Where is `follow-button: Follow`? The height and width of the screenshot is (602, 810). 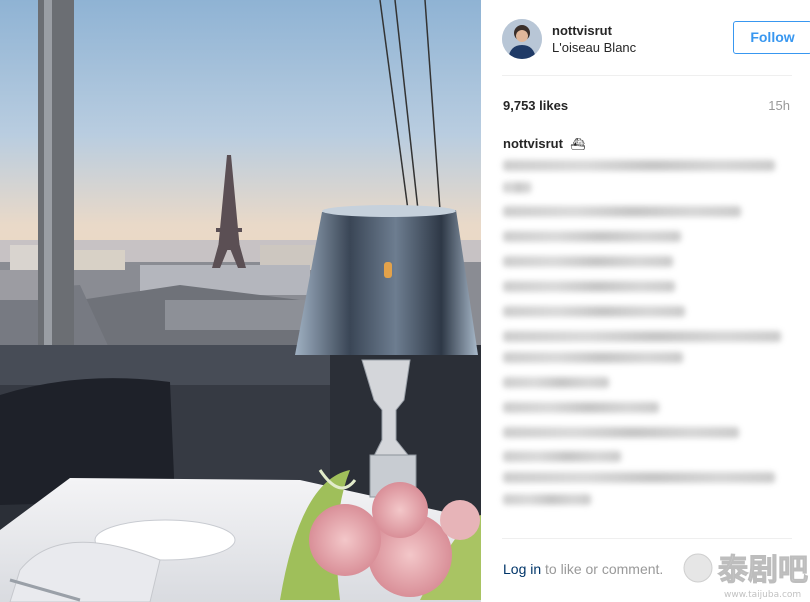
follow-button: Follow is located at coordinates (771, 37).